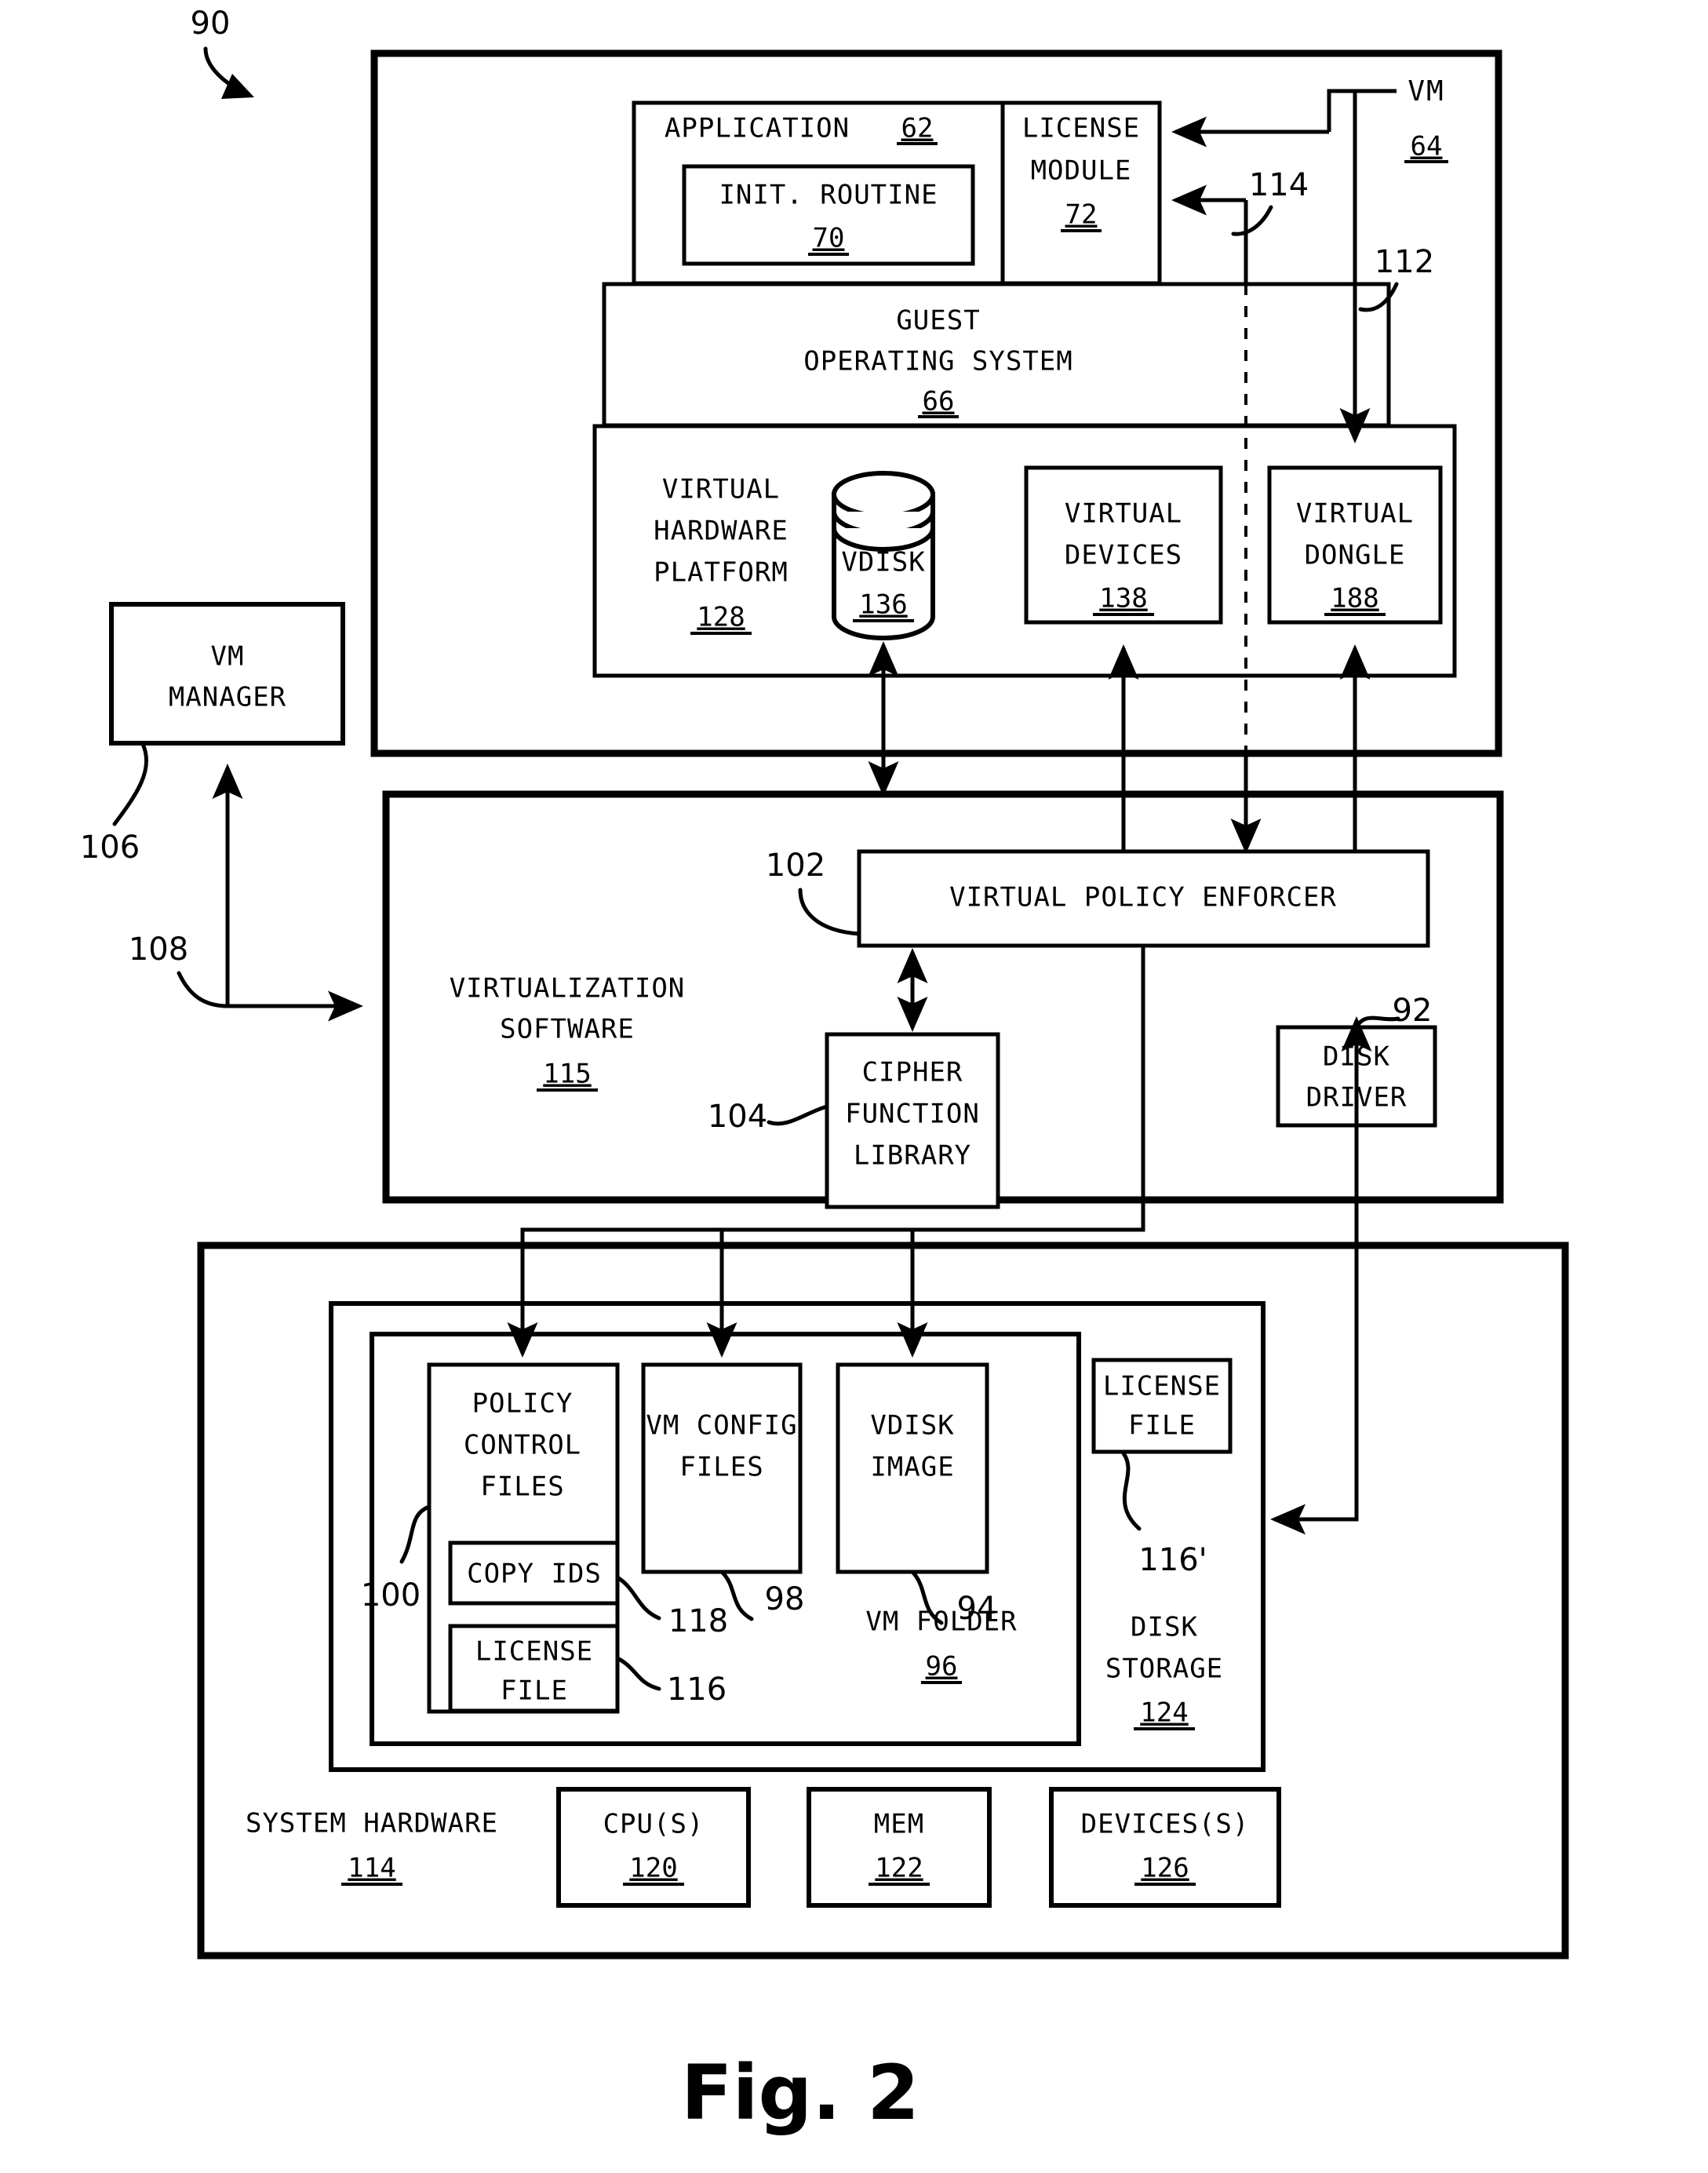  What do you see at coordinates (938, 321) in the screenshot?
I see `guest-os-line1: GUEST` at bounding box center [938, 321].